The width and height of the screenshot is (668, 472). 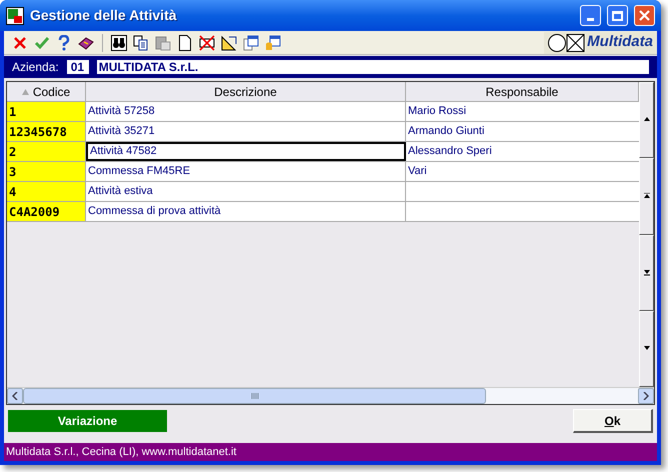 I want to click on maximize-button, so click(x=617, y=15).